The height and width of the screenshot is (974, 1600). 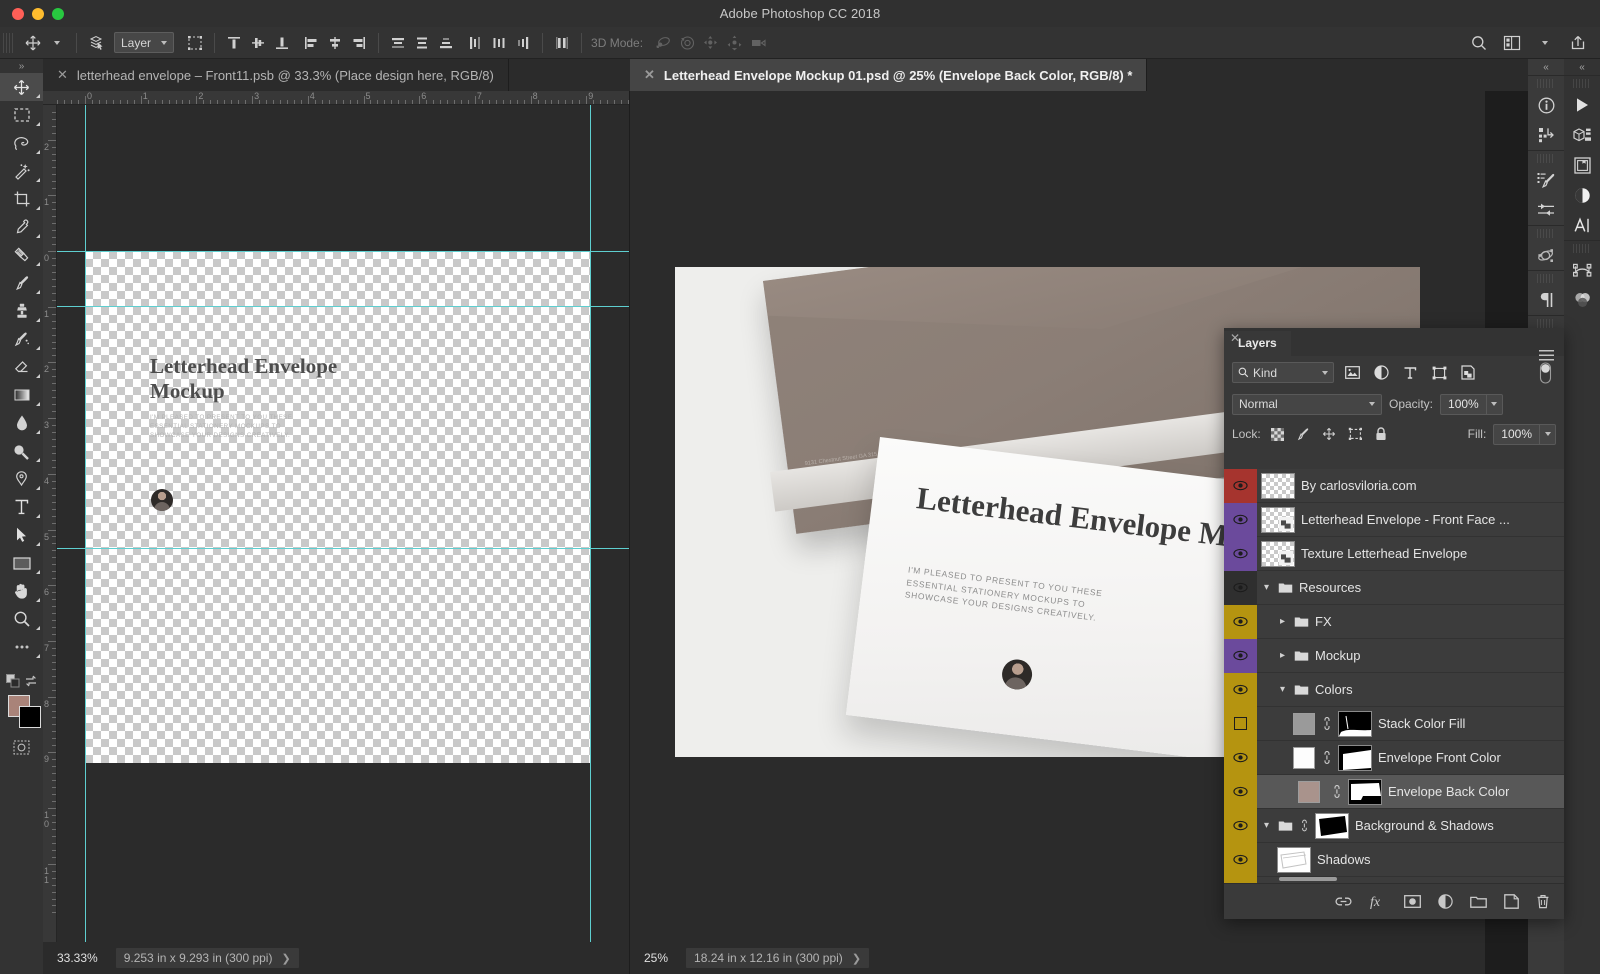 What do you see at coordinates (1546, 135) in the screenshot?
I see `actions-icon` at bounding box center [1546, 135].